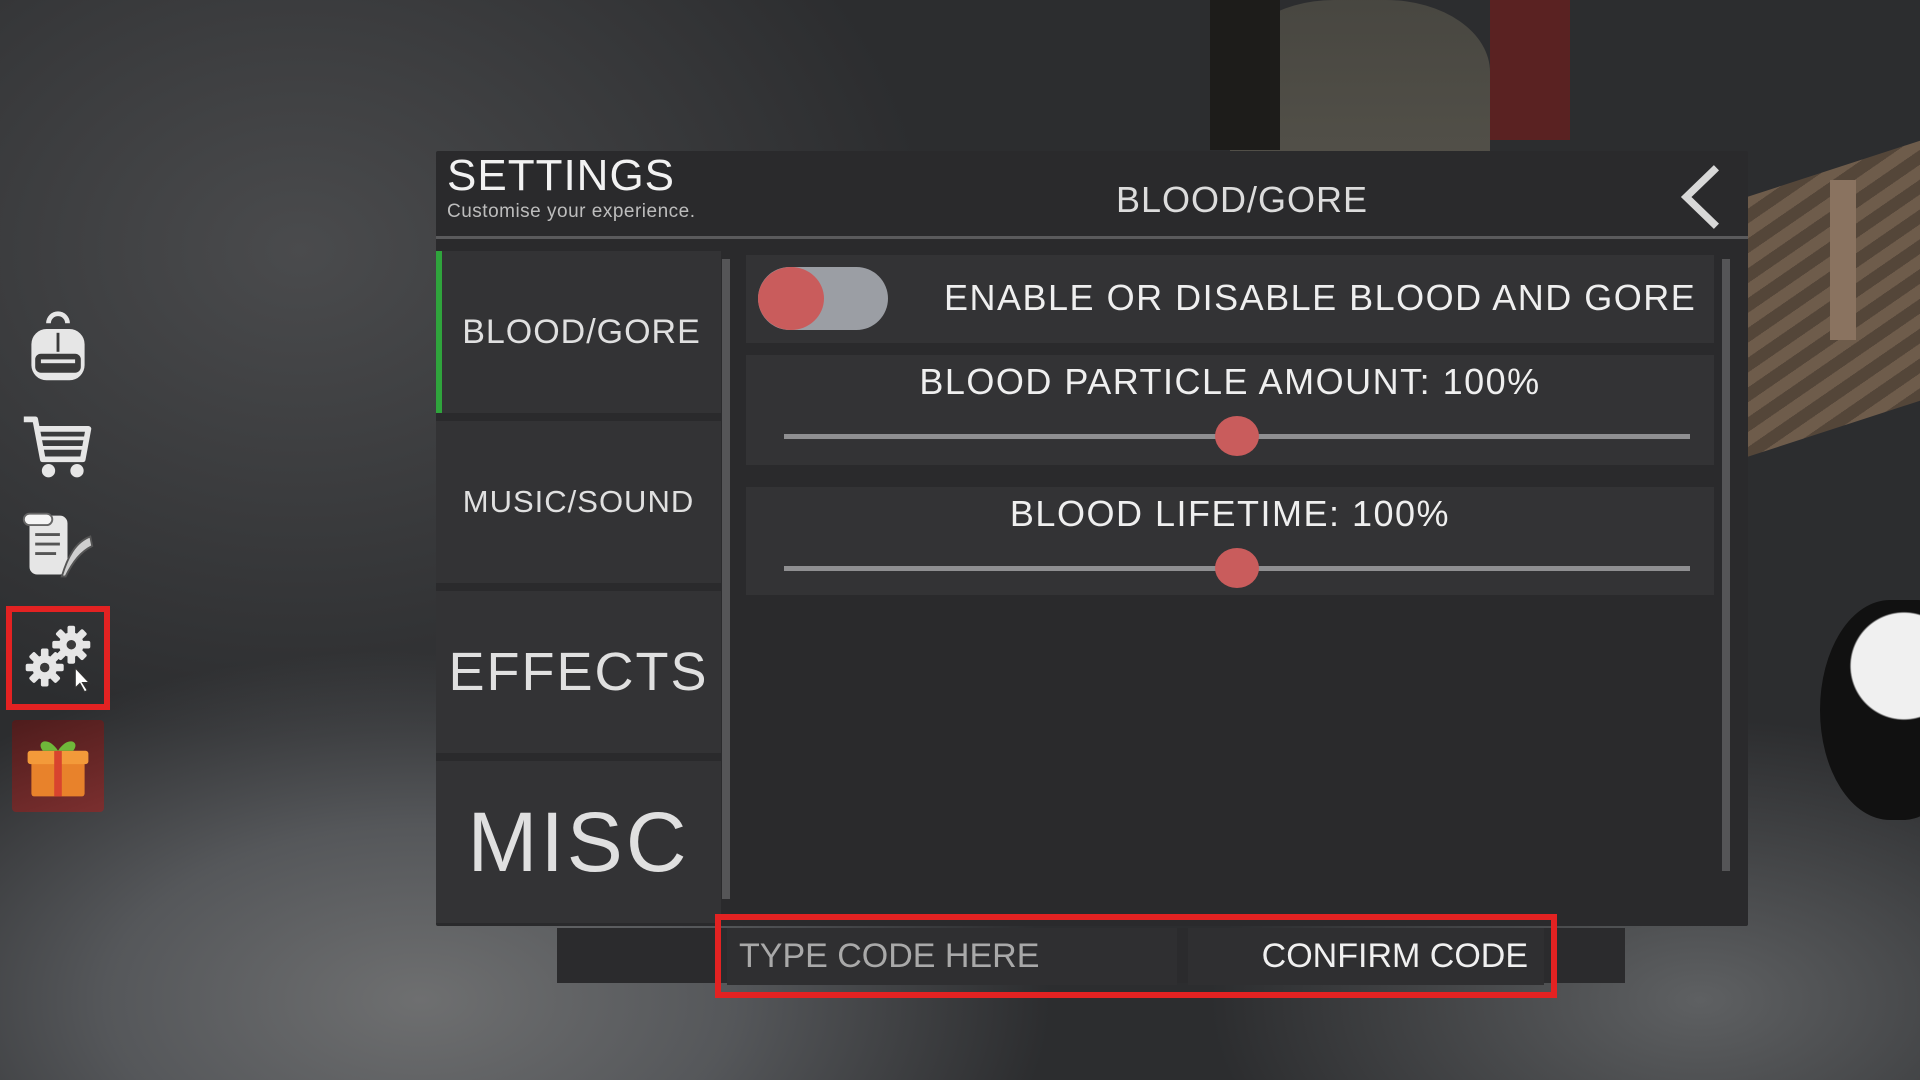 The width and height of the screenshot is (1920, 1080). I want to click on backpack-icon, so click(58, 346).